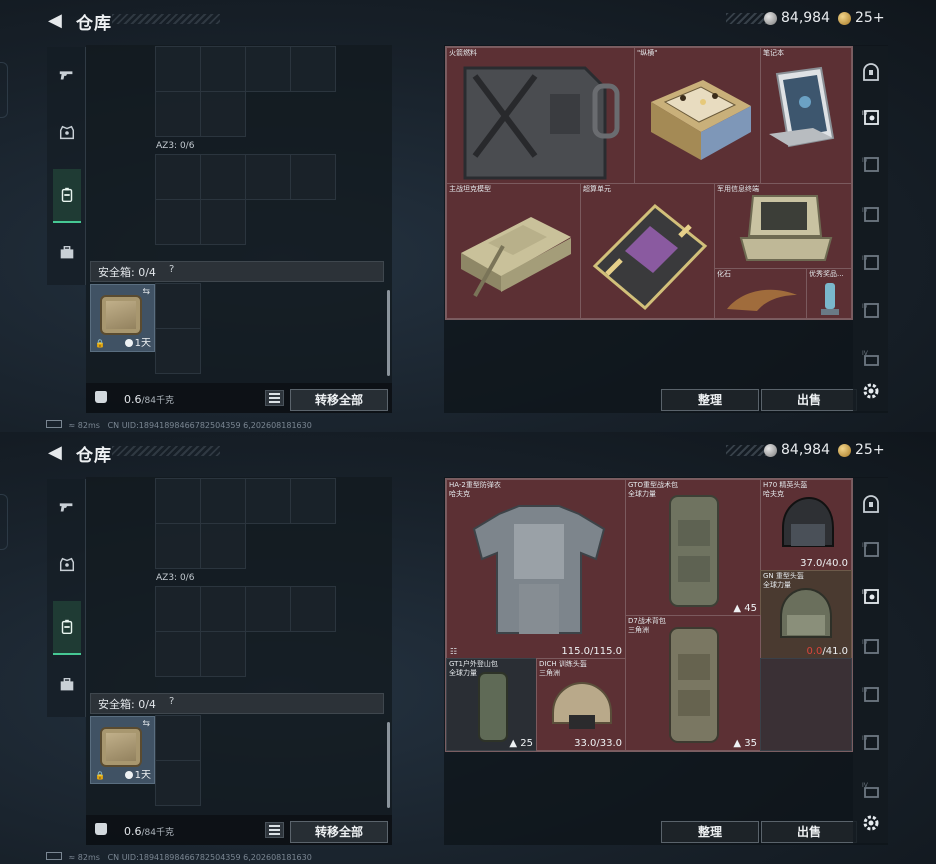  What do you see at coordinates (491, 704) in the screenshot?
I see `item-card: GT1户外登山包 全球力量 ▲ 25` at bounding box center [491, 704].